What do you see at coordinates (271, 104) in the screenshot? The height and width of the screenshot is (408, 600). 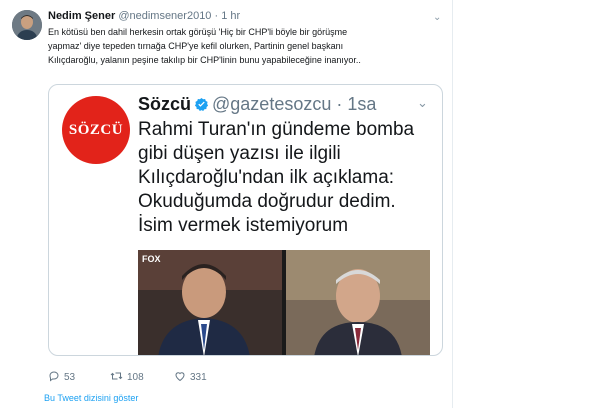 I see `quoted-author-handle: @gazetesozcu` at bounding box center [271, 104].